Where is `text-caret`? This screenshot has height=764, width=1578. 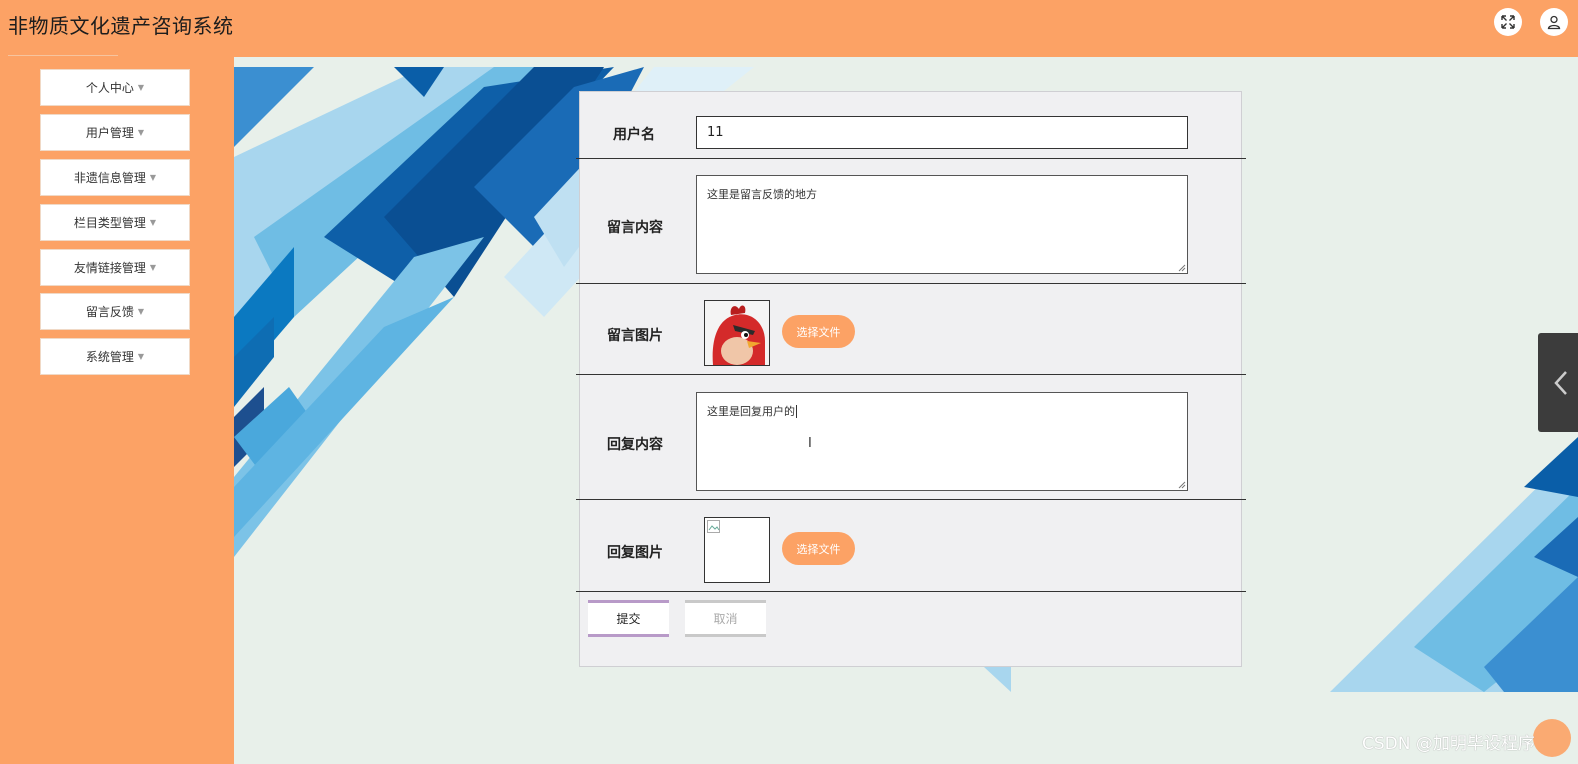 text-caret is located at coordinates (796, 411).